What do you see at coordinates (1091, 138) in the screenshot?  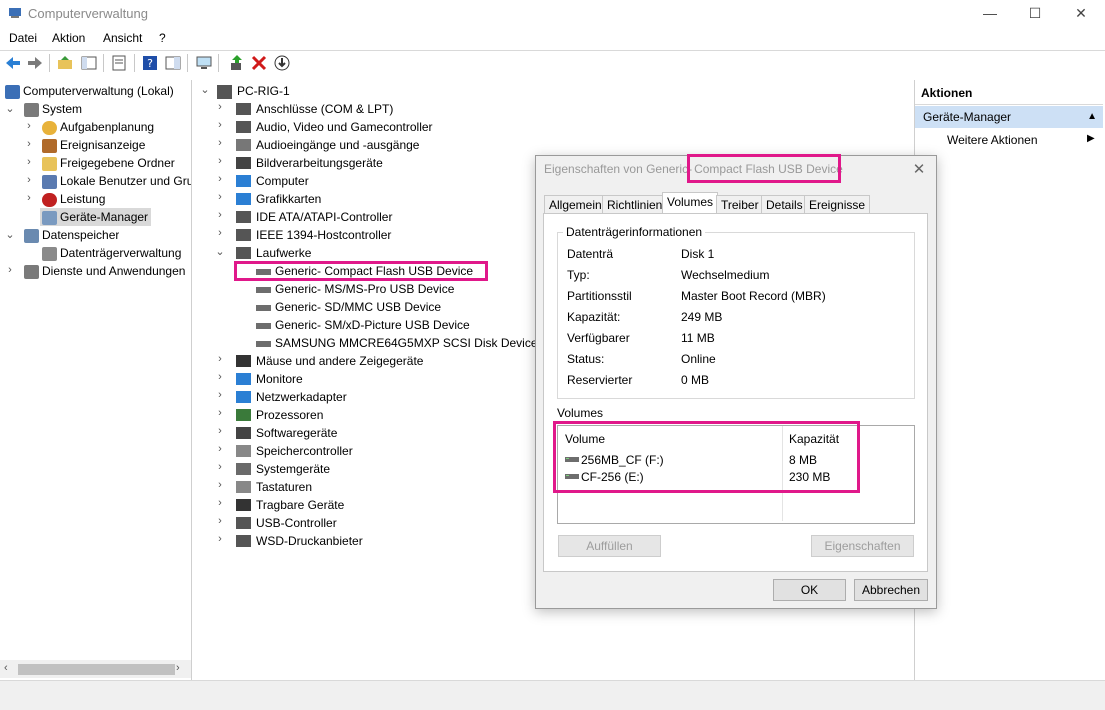 I see `submenu-arrow-icon: ▶` at bounding box center [1091, 138].